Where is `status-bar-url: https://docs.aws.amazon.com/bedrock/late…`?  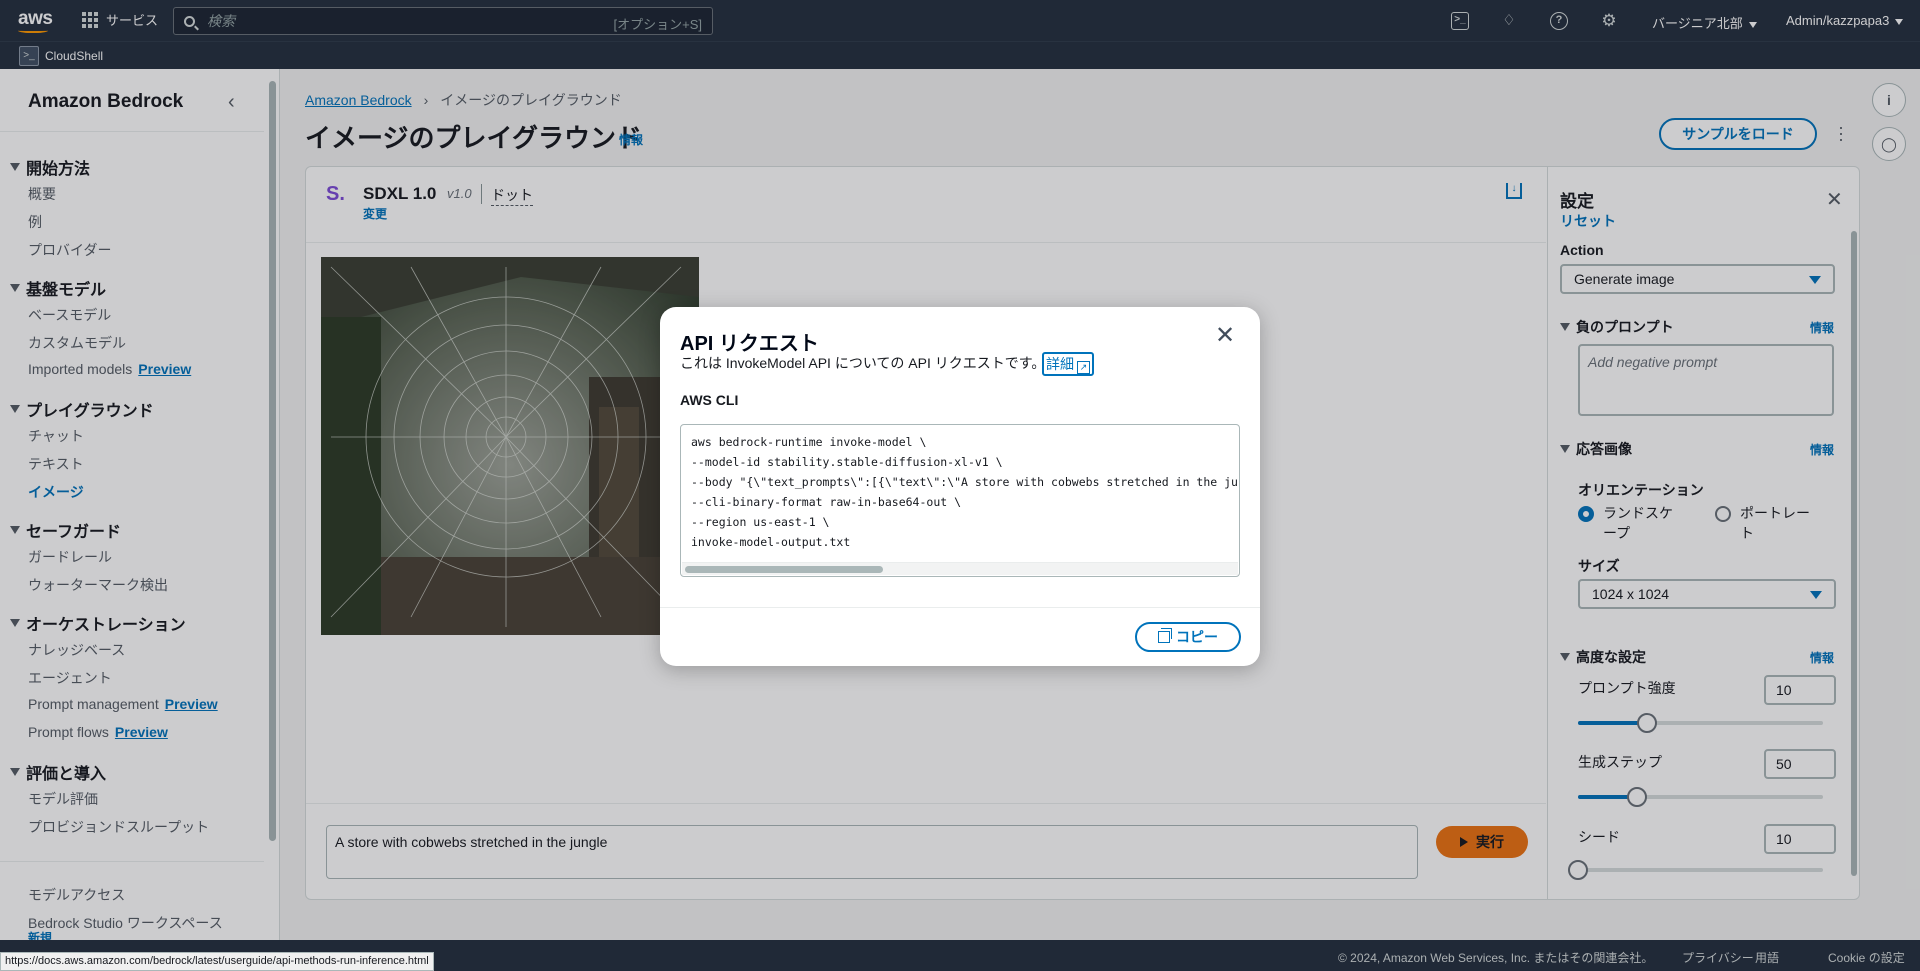
status-bar-url: https://docs.aws.amazon.com/bedrock/late… is located at coordinates (217, 961).